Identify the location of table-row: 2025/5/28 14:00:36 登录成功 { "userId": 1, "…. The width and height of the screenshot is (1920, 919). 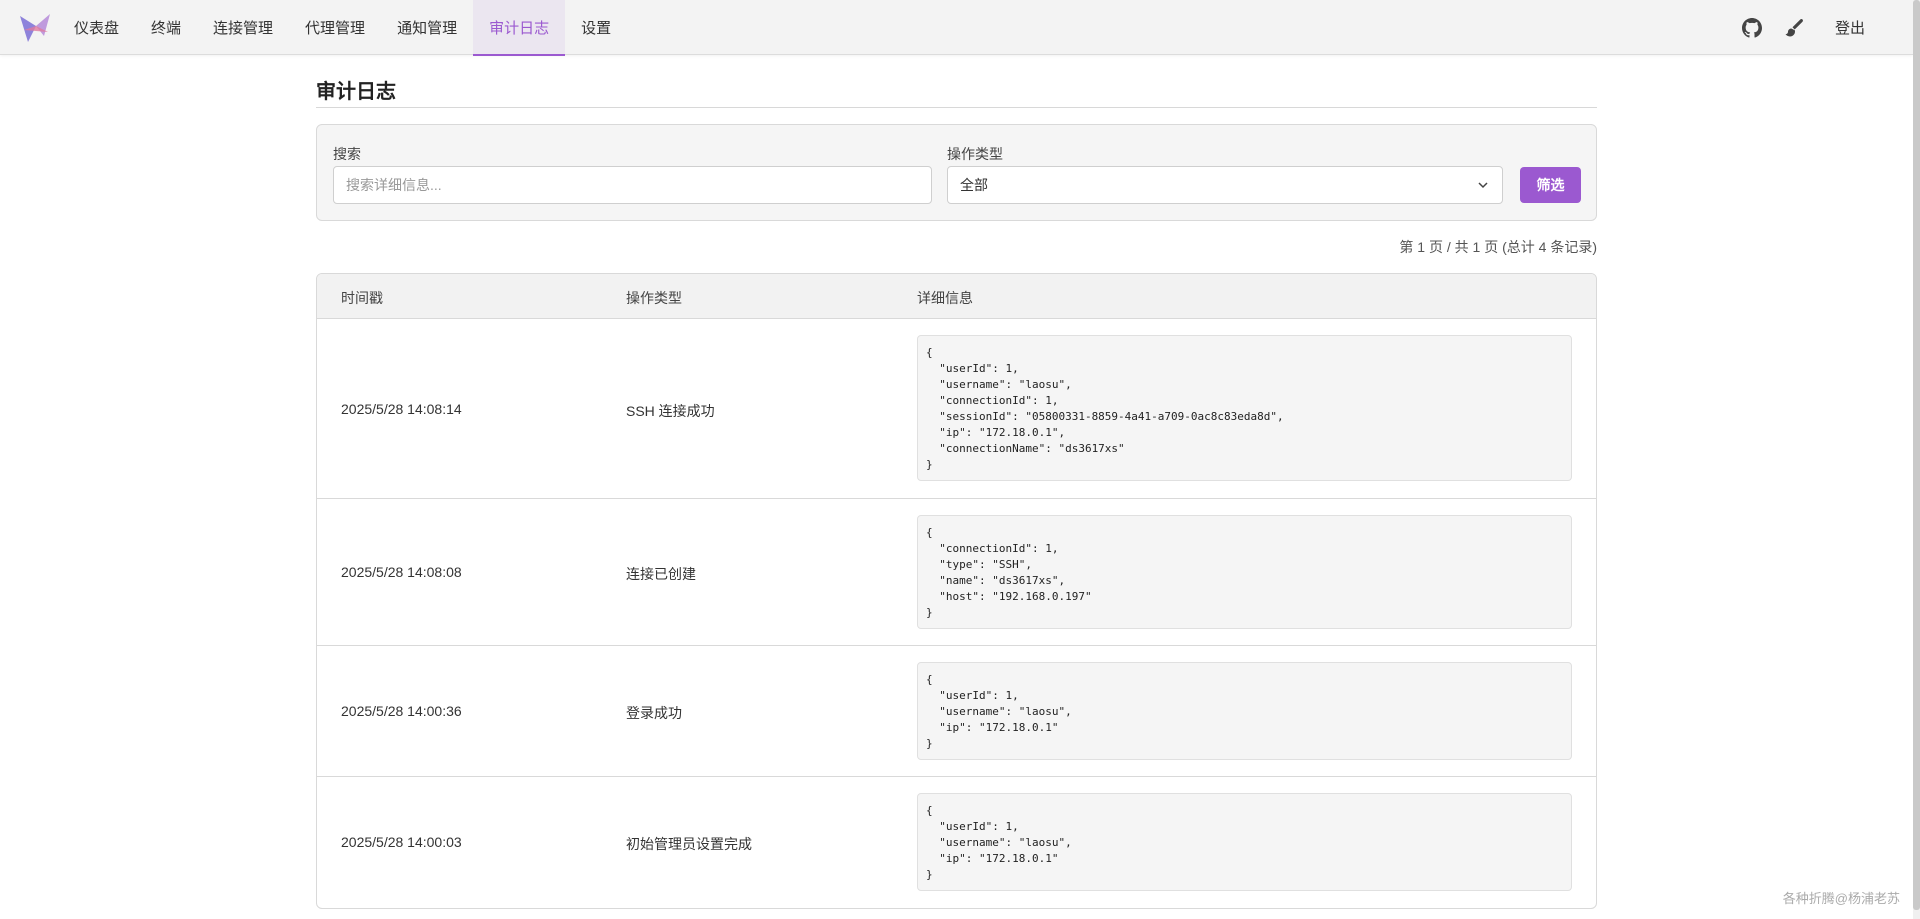
(956, 711).